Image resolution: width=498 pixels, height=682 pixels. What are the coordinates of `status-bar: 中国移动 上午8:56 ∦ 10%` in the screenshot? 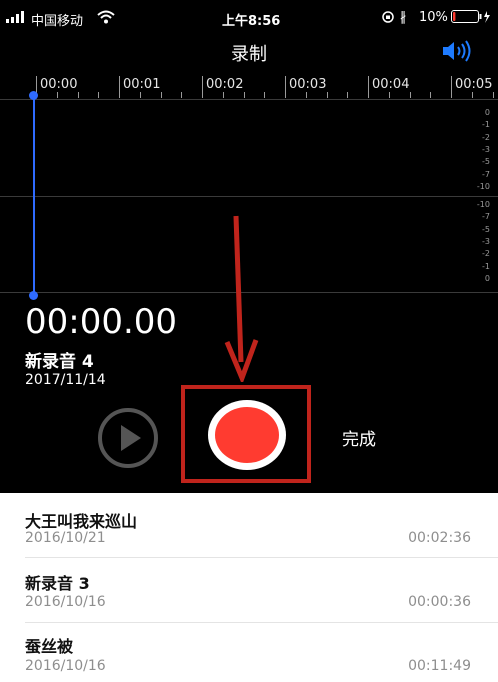 It's located at (249, 17).